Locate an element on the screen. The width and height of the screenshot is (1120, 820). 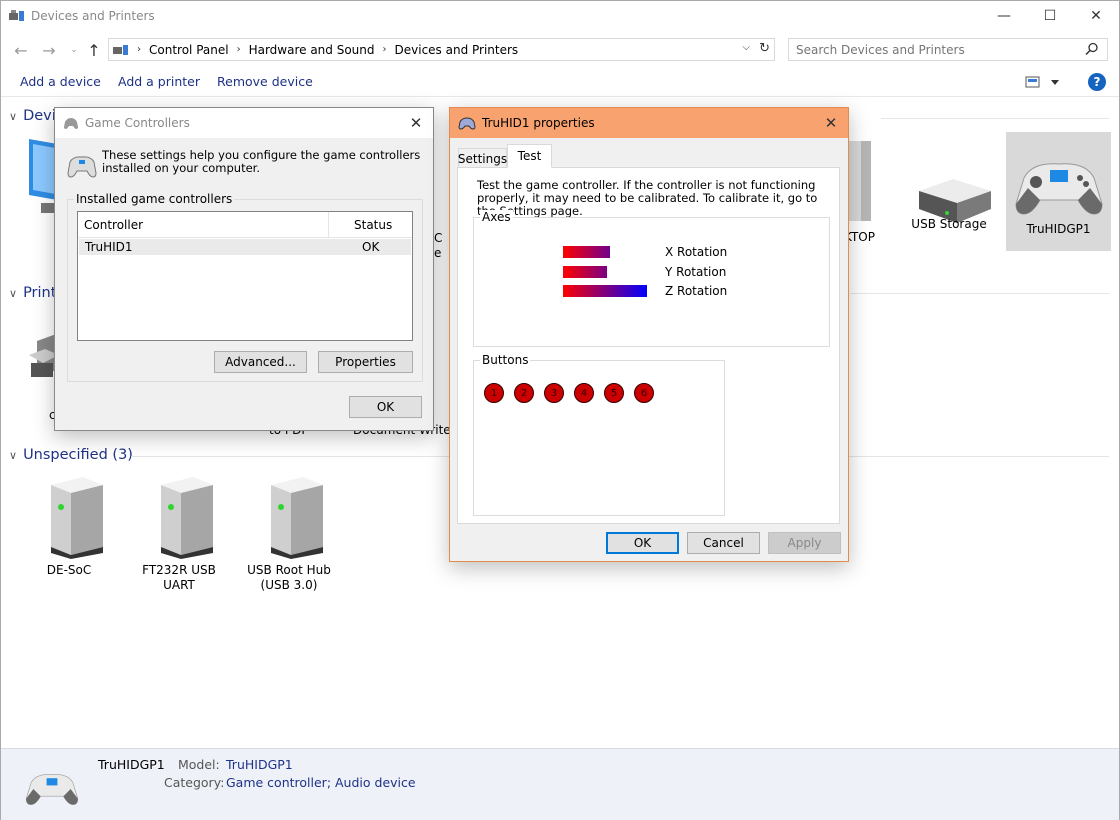
device-label: DE-SoC is located at coordinates (69, 570).